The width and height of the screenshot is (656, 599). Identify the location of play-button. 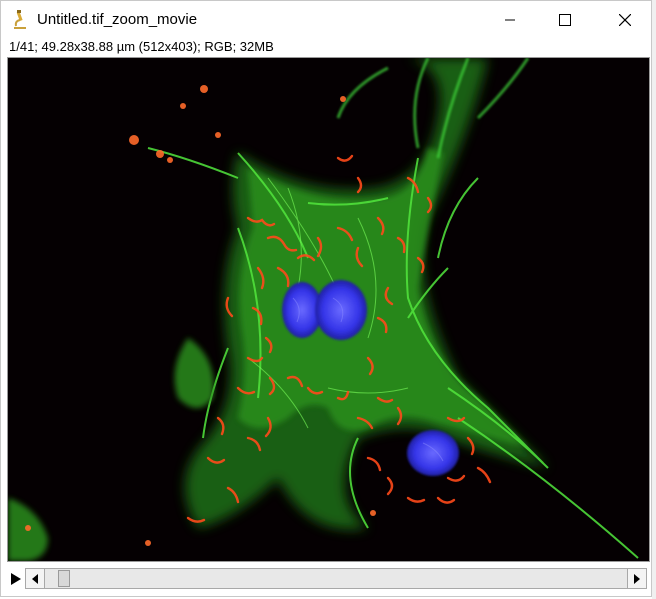
(15, 579).